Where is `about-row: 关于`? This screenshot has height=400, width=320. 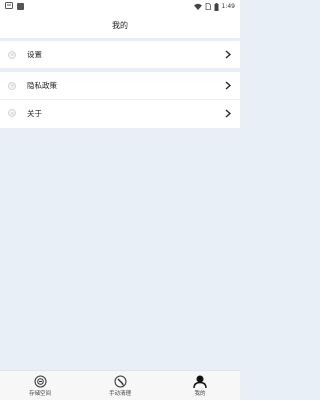 about-row: 关于 is located at coordinates (120, 112).